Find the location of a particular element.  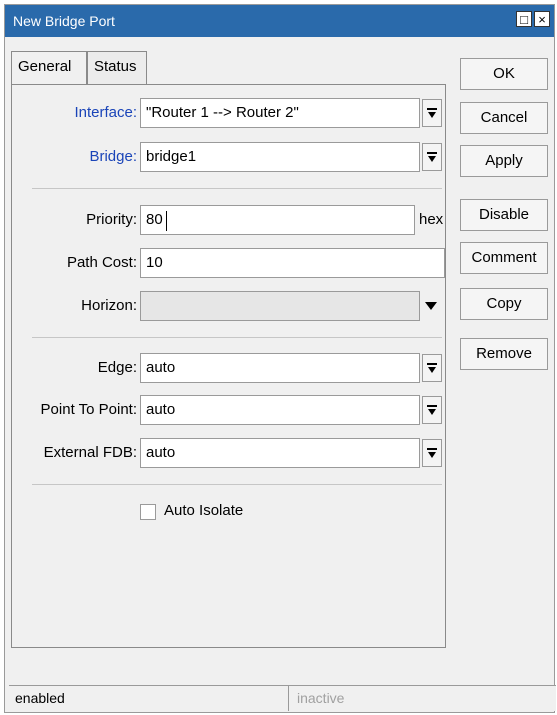

interface-row: Interface: "Router 1 --> Router 2" is located at coordinates (229, 114).